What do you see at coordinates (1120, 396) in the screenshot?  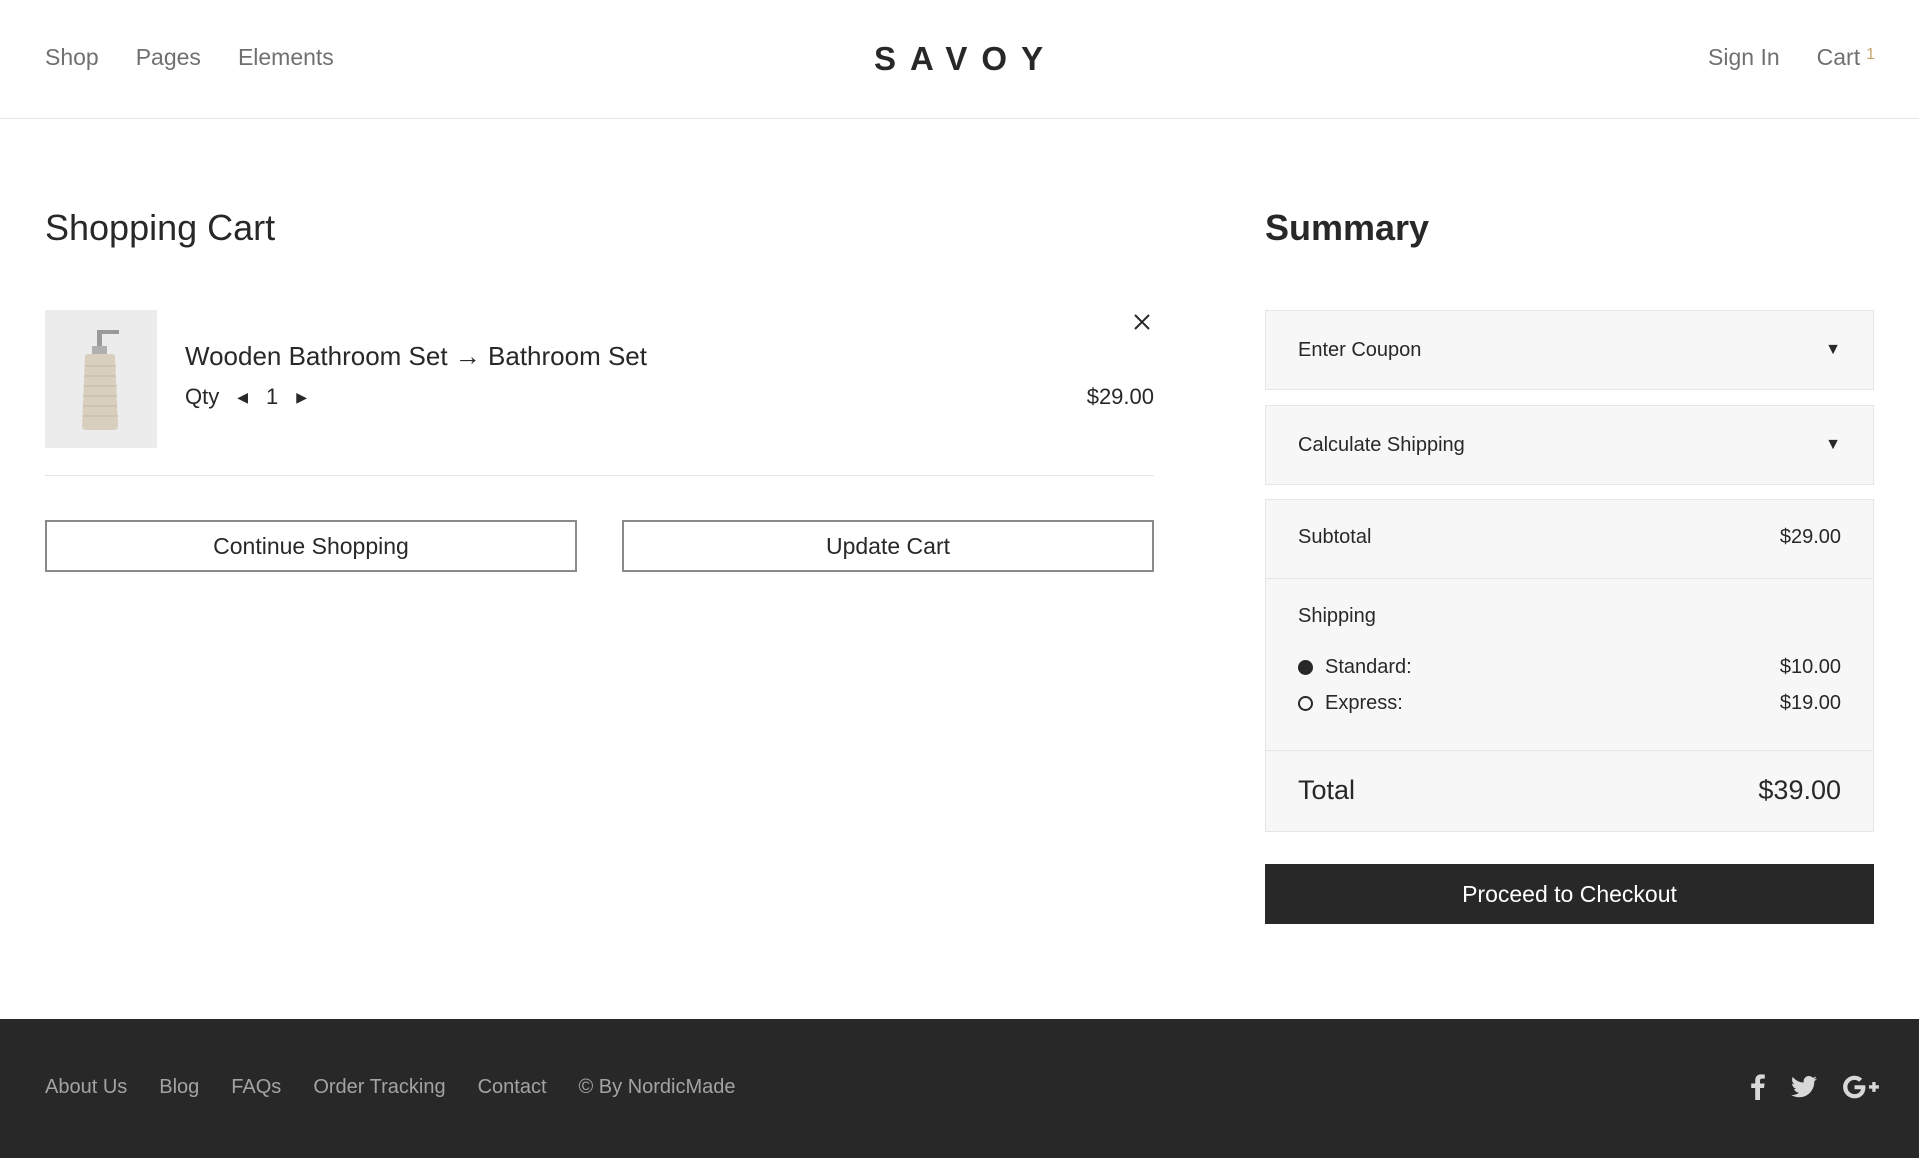 I see `item-price: $29.00` at bounding box center [1120, 396].